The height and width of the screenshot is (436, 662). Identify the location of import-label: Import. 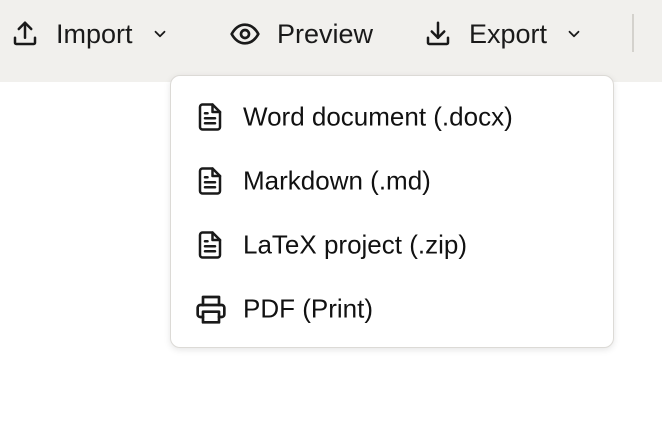
(94, 33).